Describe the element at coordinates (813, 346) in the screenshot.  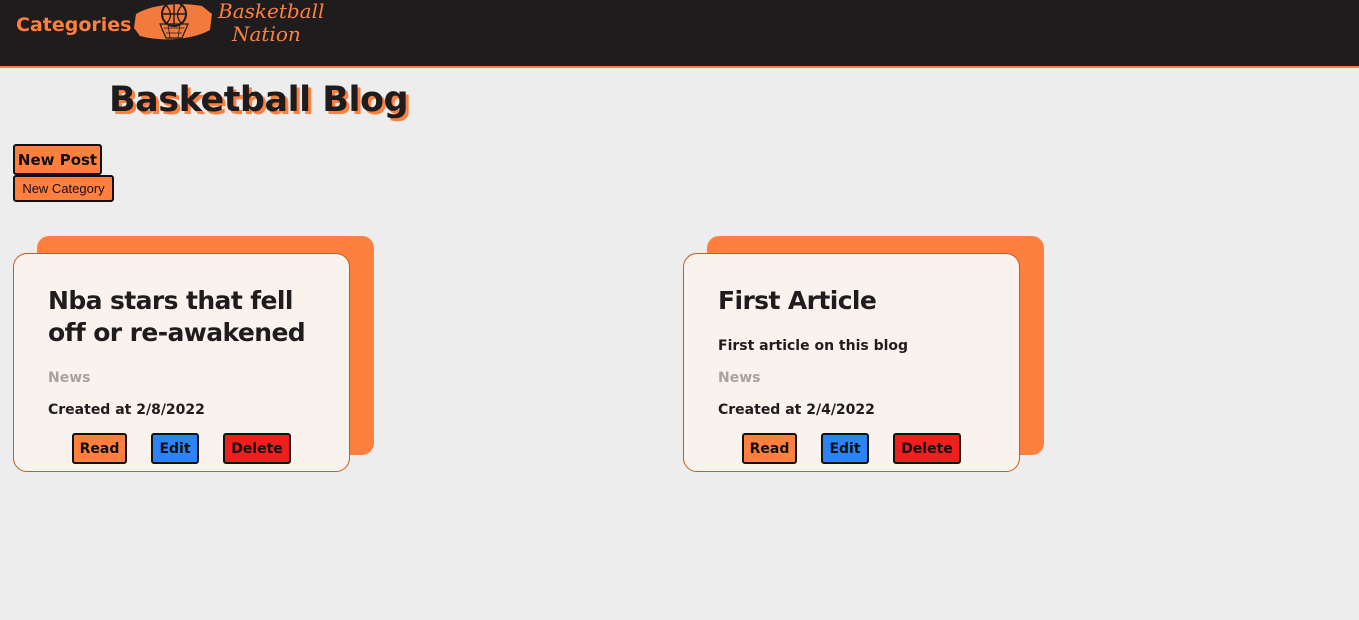
I see `post-description: First article on this blog` at that location.